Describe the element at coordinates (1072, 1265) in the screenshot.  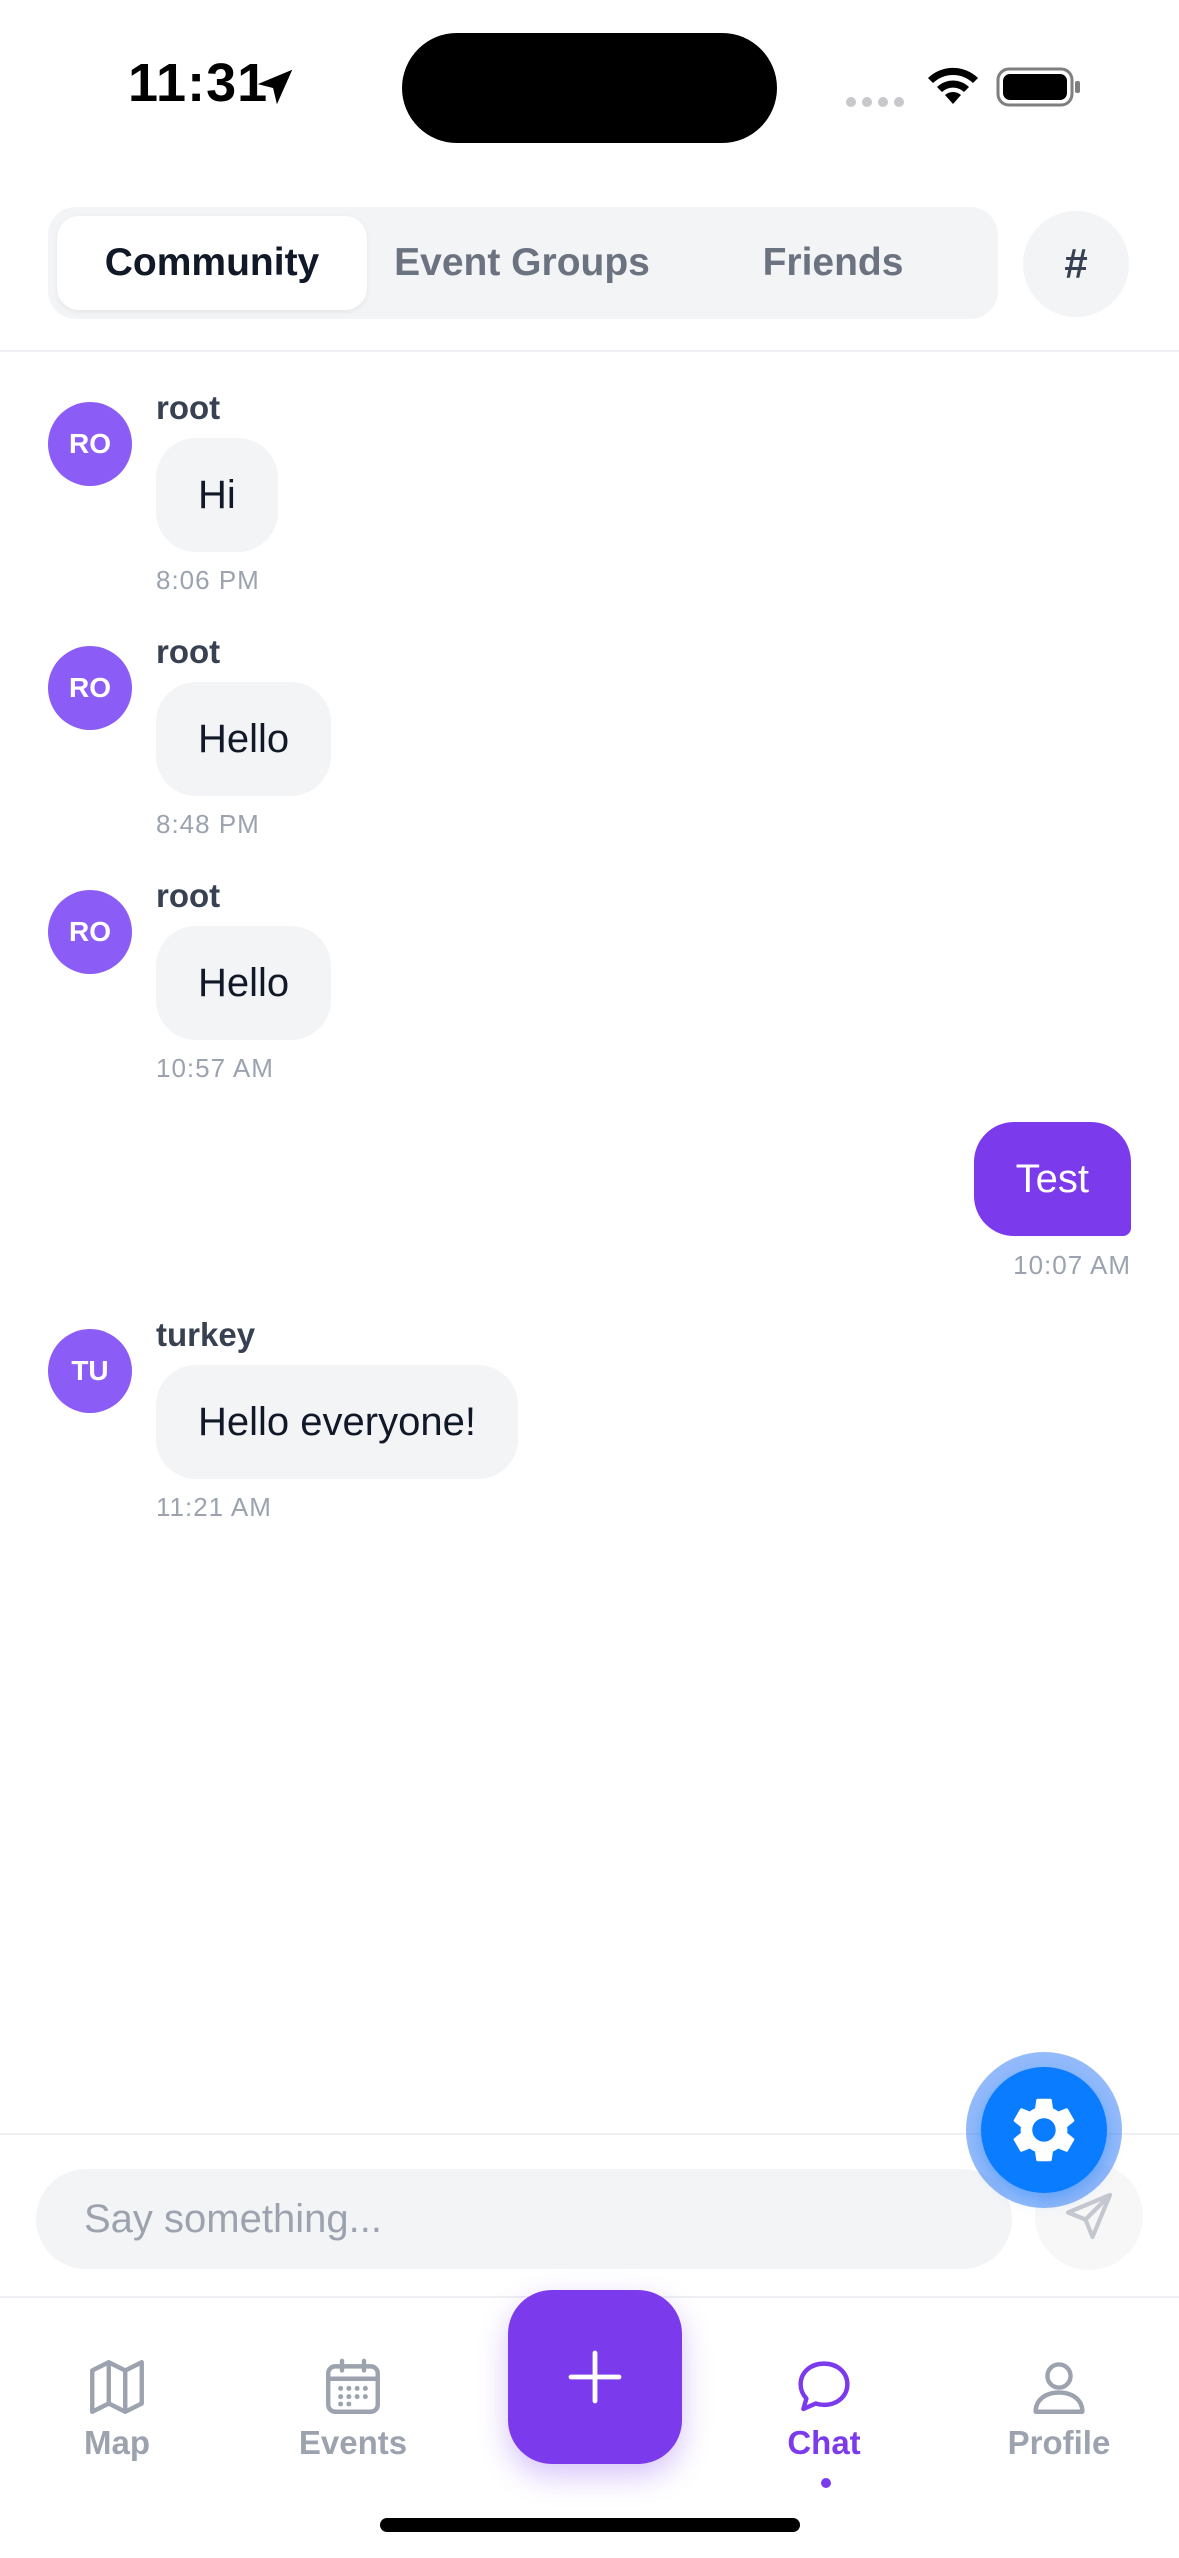
I see `message-time: 10:07 AM` at that location.